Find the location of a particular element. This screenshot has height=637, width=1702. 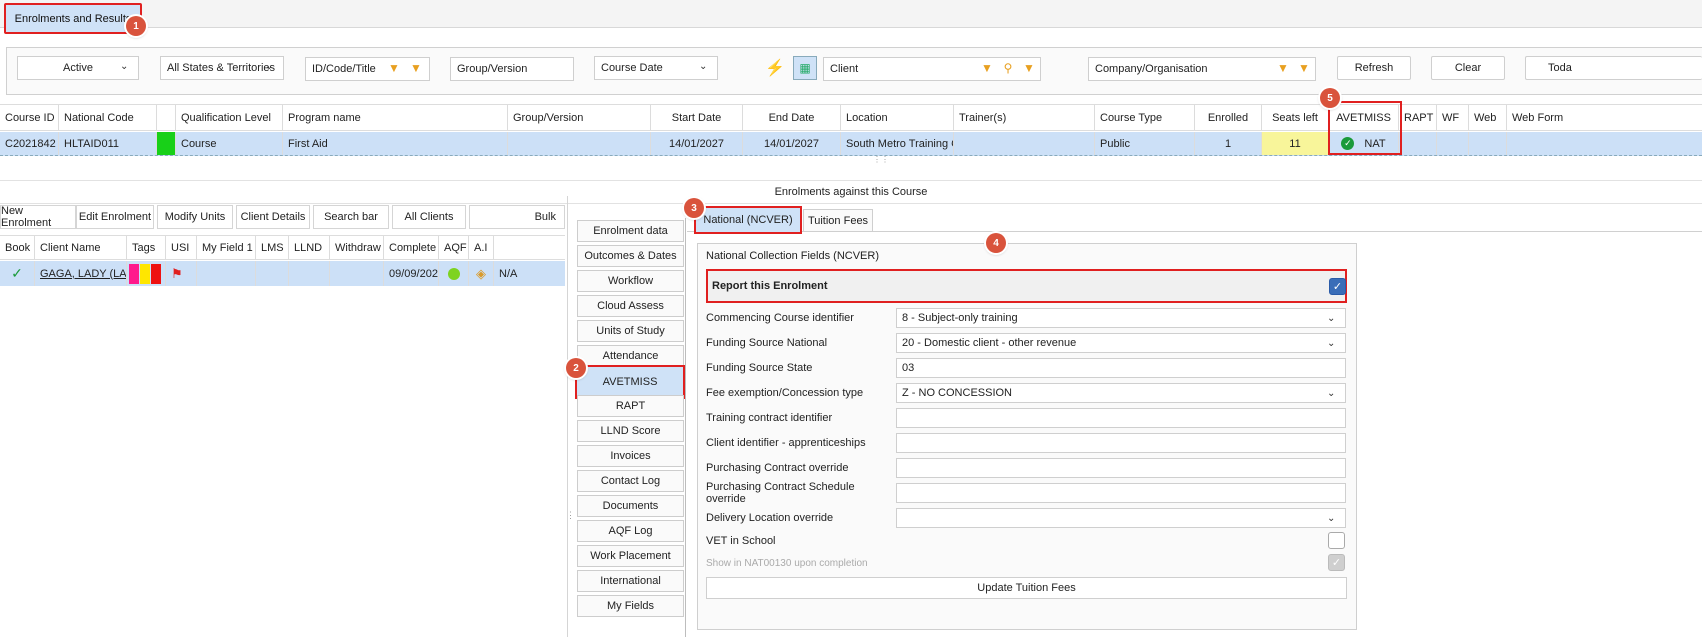

col-my-field-1: My Field 1 is located at coordinates (226, 247).